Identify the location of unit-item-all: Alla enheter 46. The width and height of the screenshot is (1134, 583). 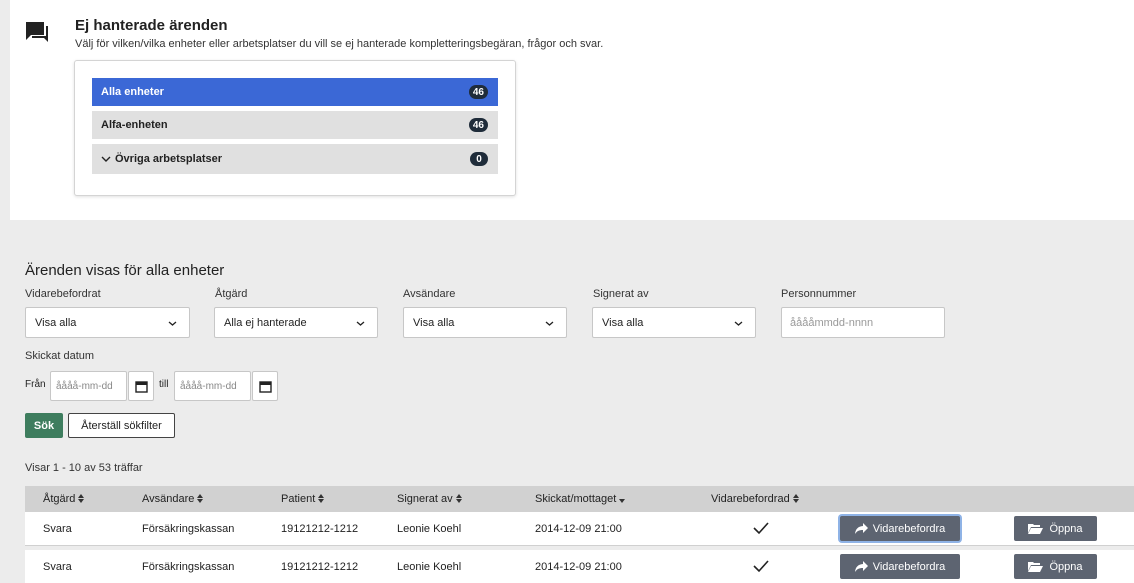
(295, 92).